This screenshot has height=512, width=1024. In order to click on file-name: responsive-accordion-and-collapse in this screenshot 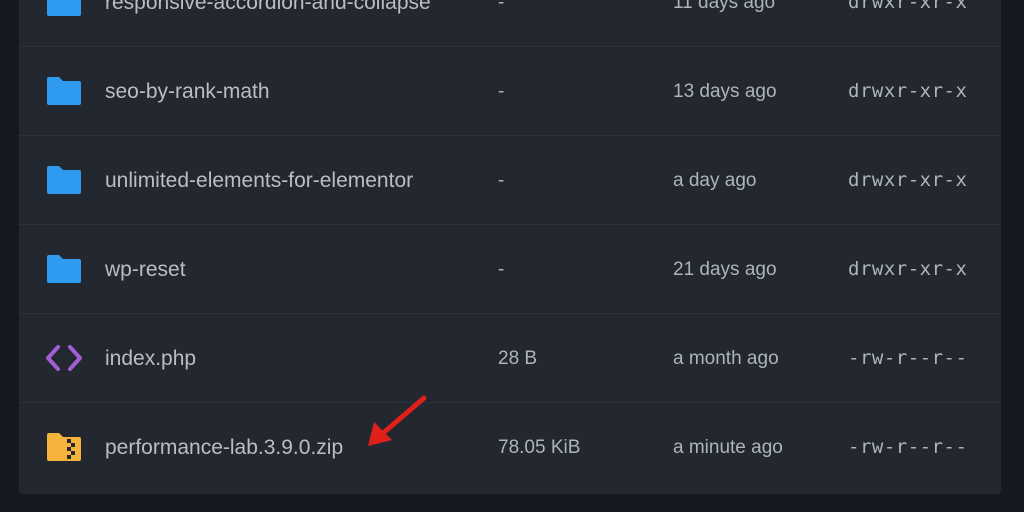, I will do `click(268, 23)`.